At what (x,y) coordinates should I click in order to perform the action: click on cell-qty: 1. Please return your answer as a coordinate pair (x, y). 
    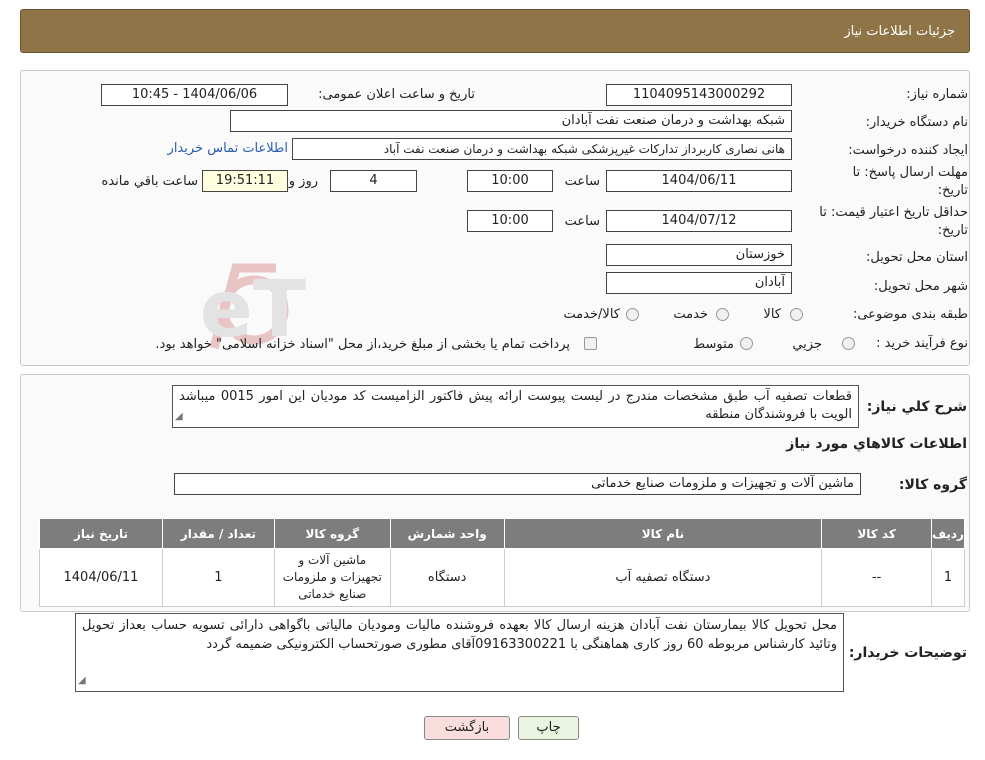
    Looking at the image, I should click on (218, 577).